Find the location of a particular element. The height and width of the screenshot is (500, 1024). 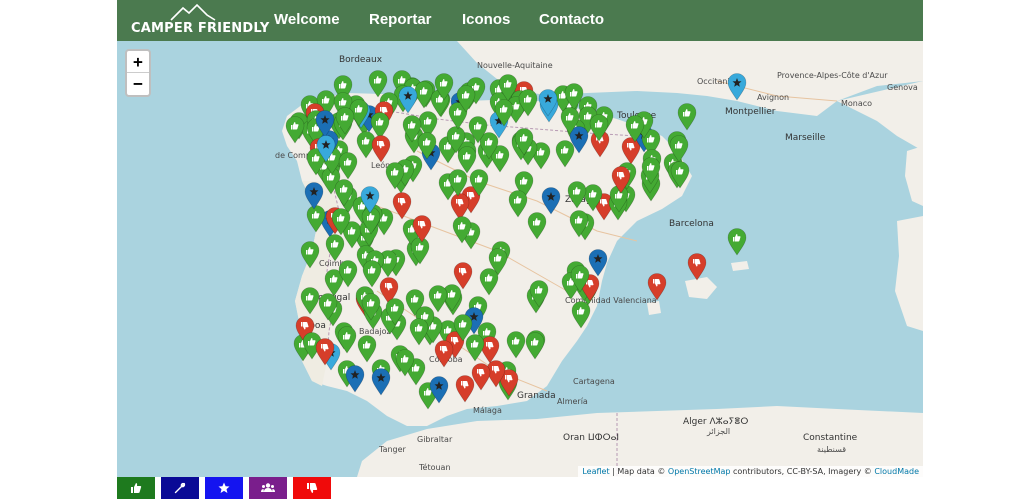

nav-link-welcome: Welcome is located at coordinates (307, 19).